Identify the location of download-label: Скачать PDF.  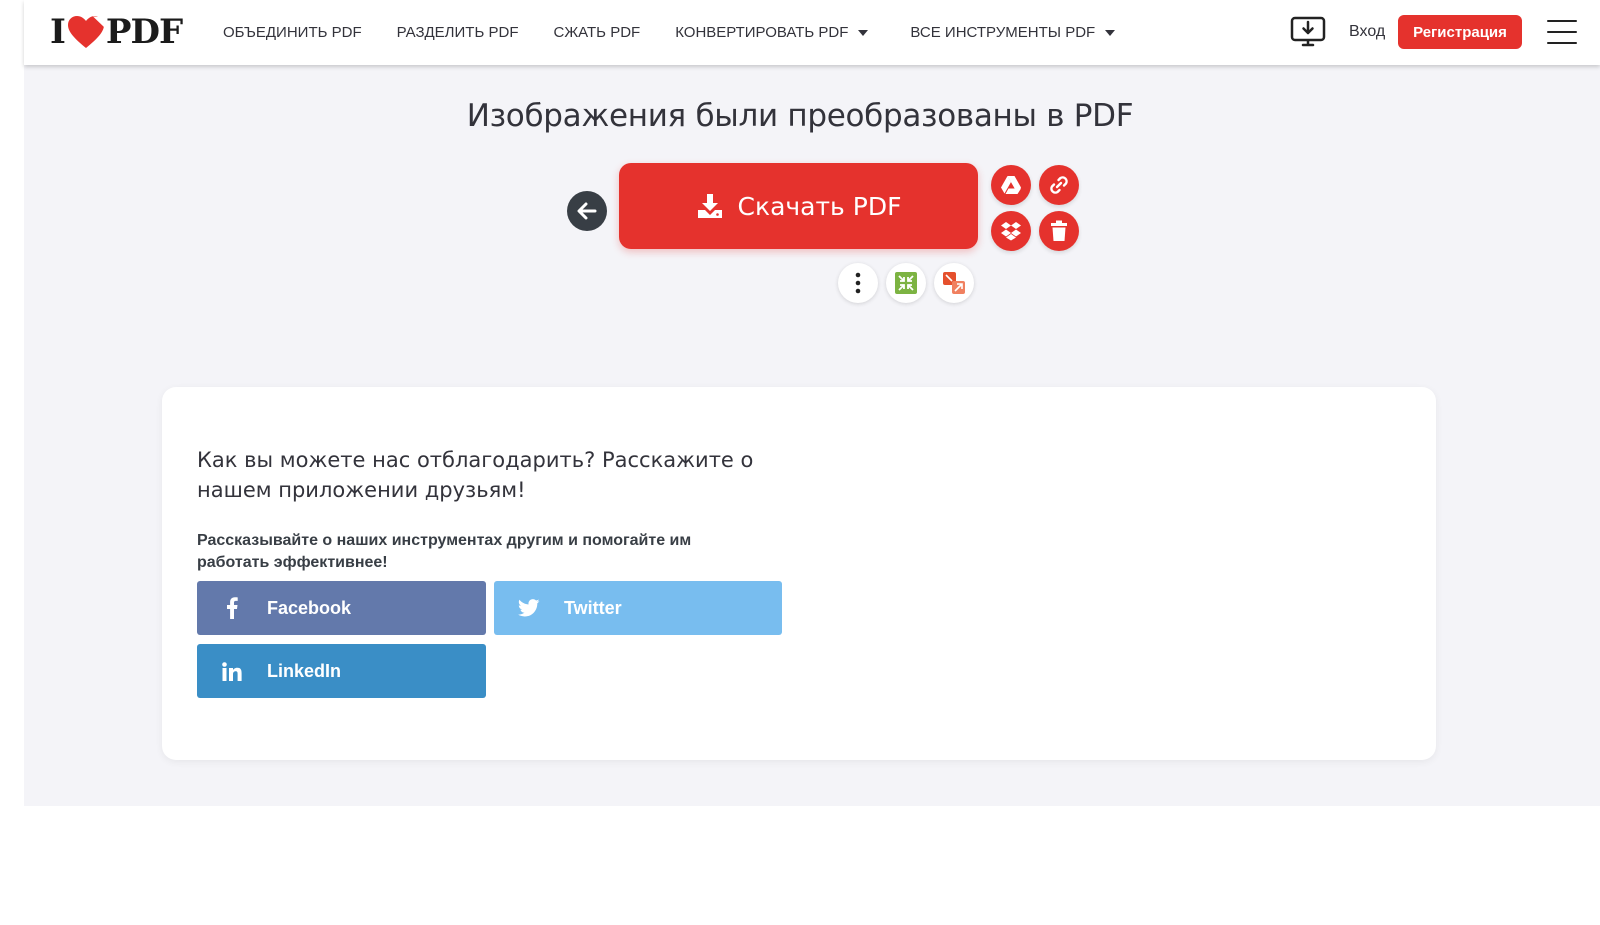
(819, 206).